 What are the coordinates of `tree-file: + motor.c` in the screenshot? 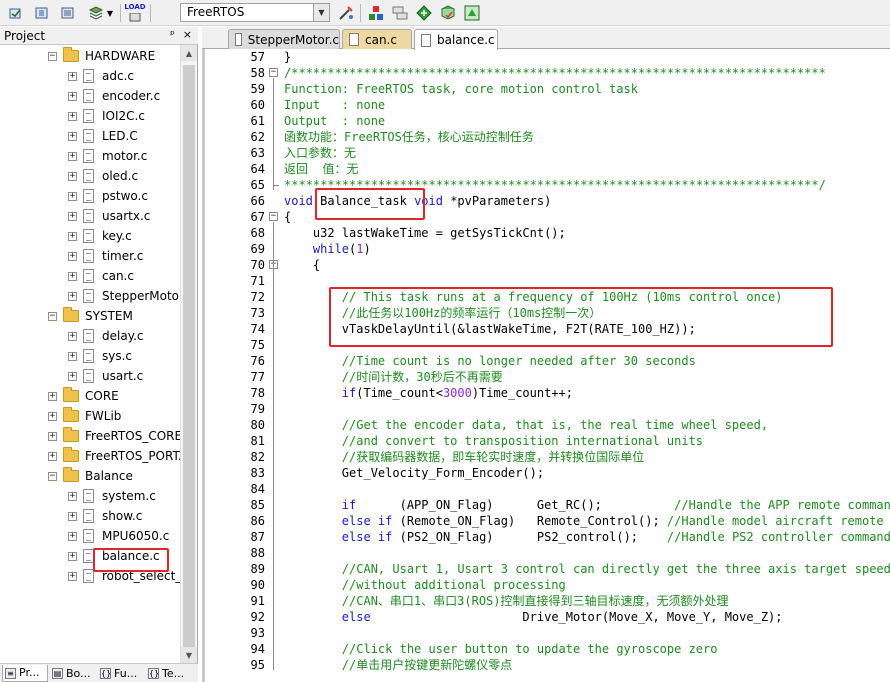 It's located at (107, 156).